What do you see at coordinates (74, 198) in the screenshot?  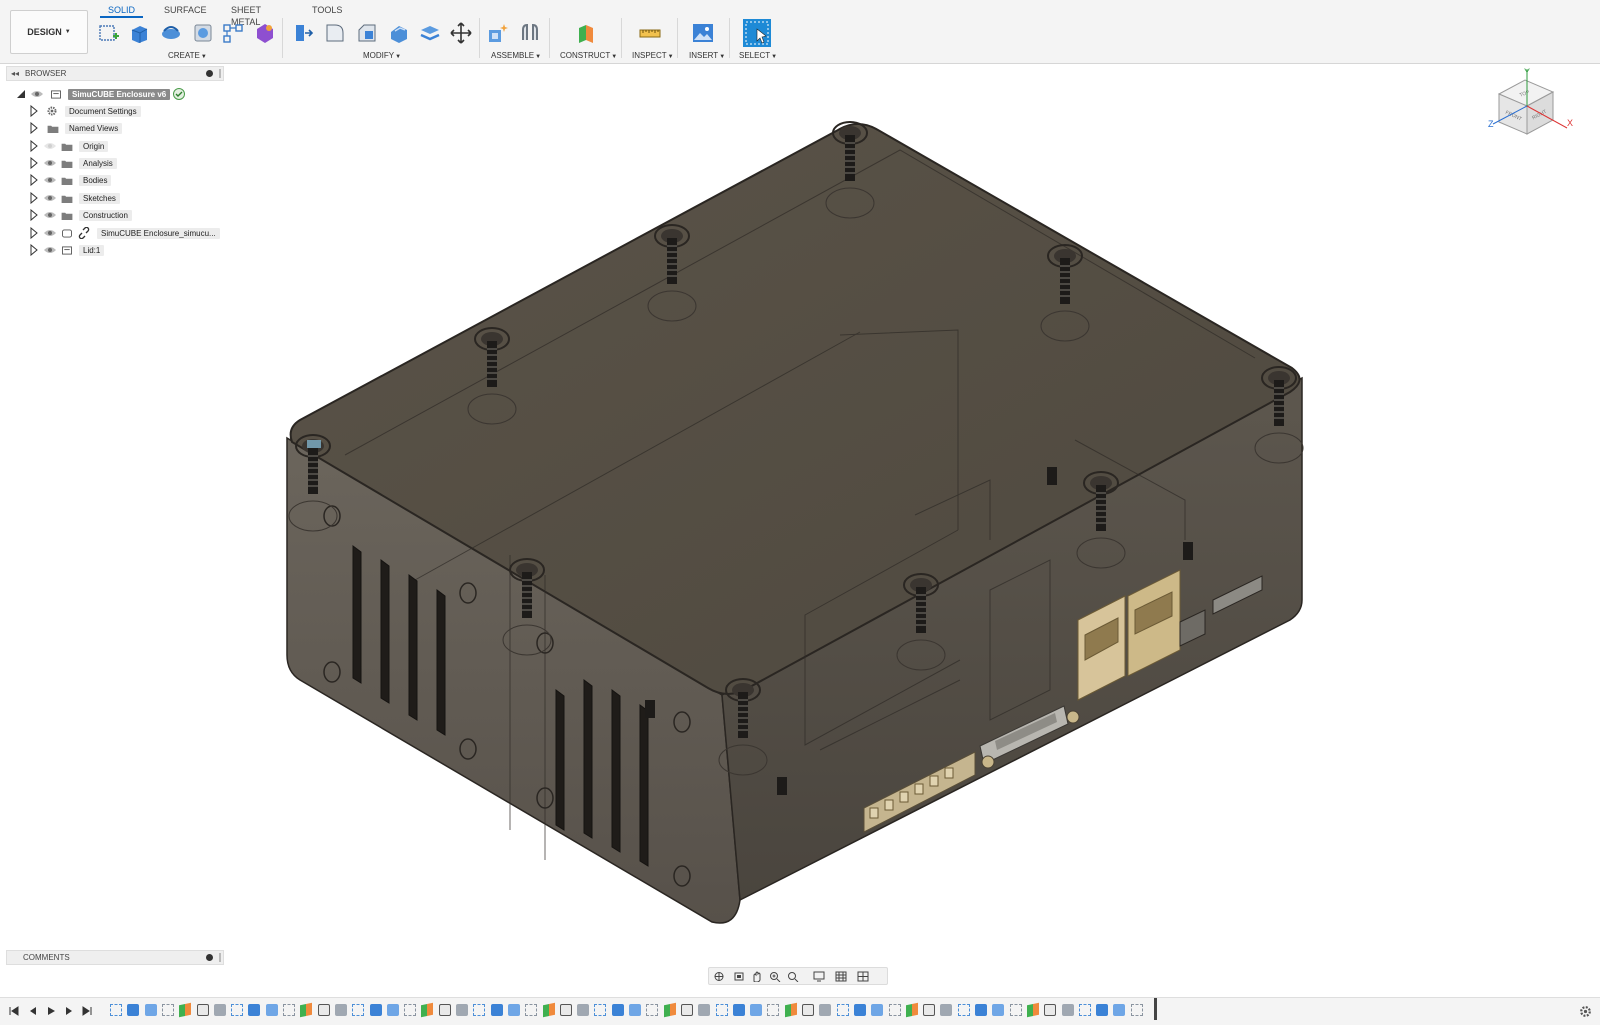 I see `tree-item-sketches: Sketches` at bounding box center [74, 198].